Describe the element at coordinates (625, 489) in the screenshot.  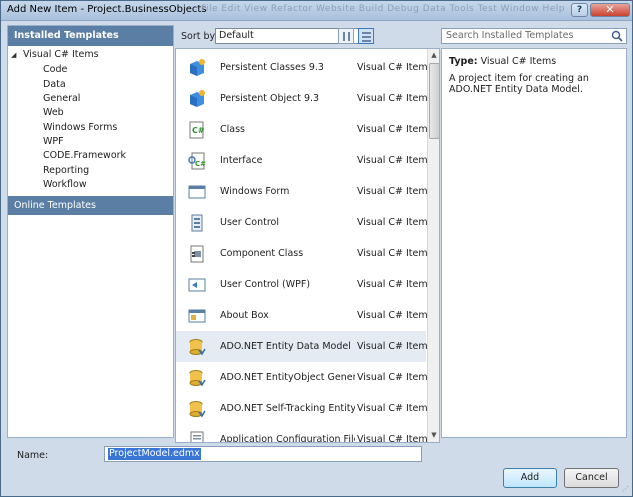
I see `resize-grip-icon: ⋰` at that location.